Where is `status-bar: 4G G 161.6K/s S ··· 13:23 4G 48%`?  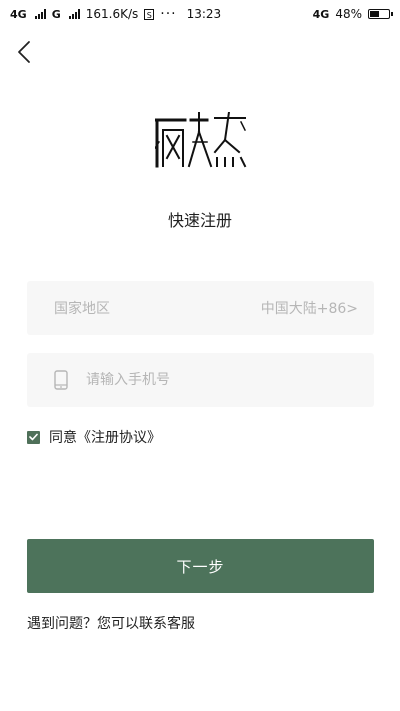
status-bar: 4G G 161.6K/s S ··· 13:23 4G 48% is located at coordinates (200, 14).